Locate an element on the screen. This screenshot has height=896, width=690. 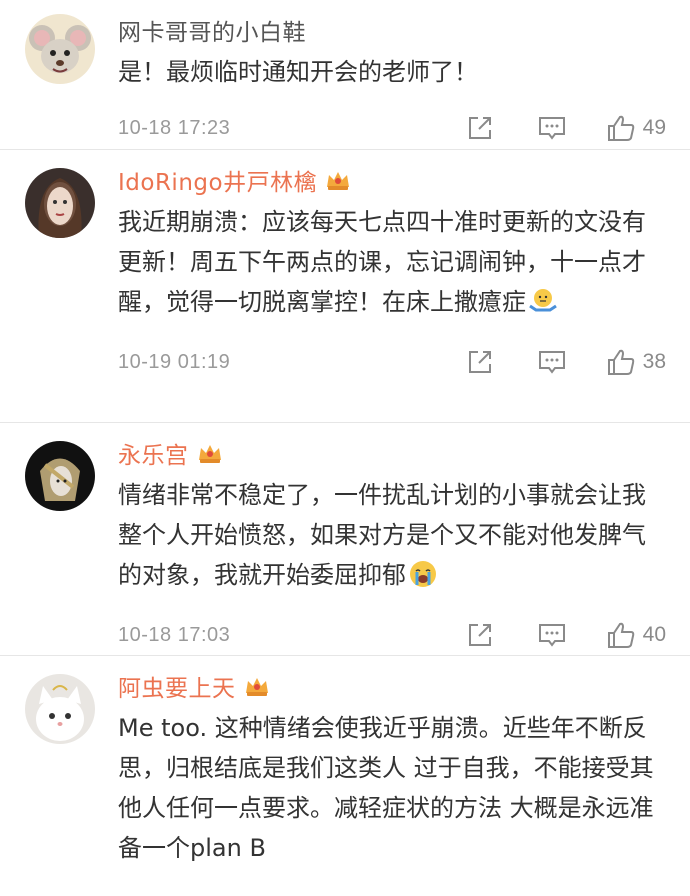
username: IdoRingo井戸林檎 is located at coordinates (217, 180).